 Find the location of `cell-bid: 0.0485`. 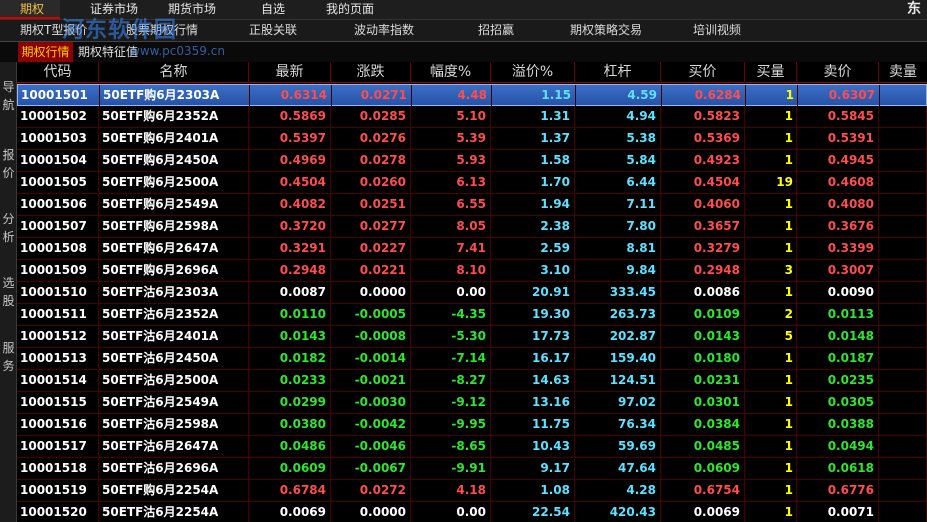

cell-bid: 0.0485 is located at coordinates (703, 446).